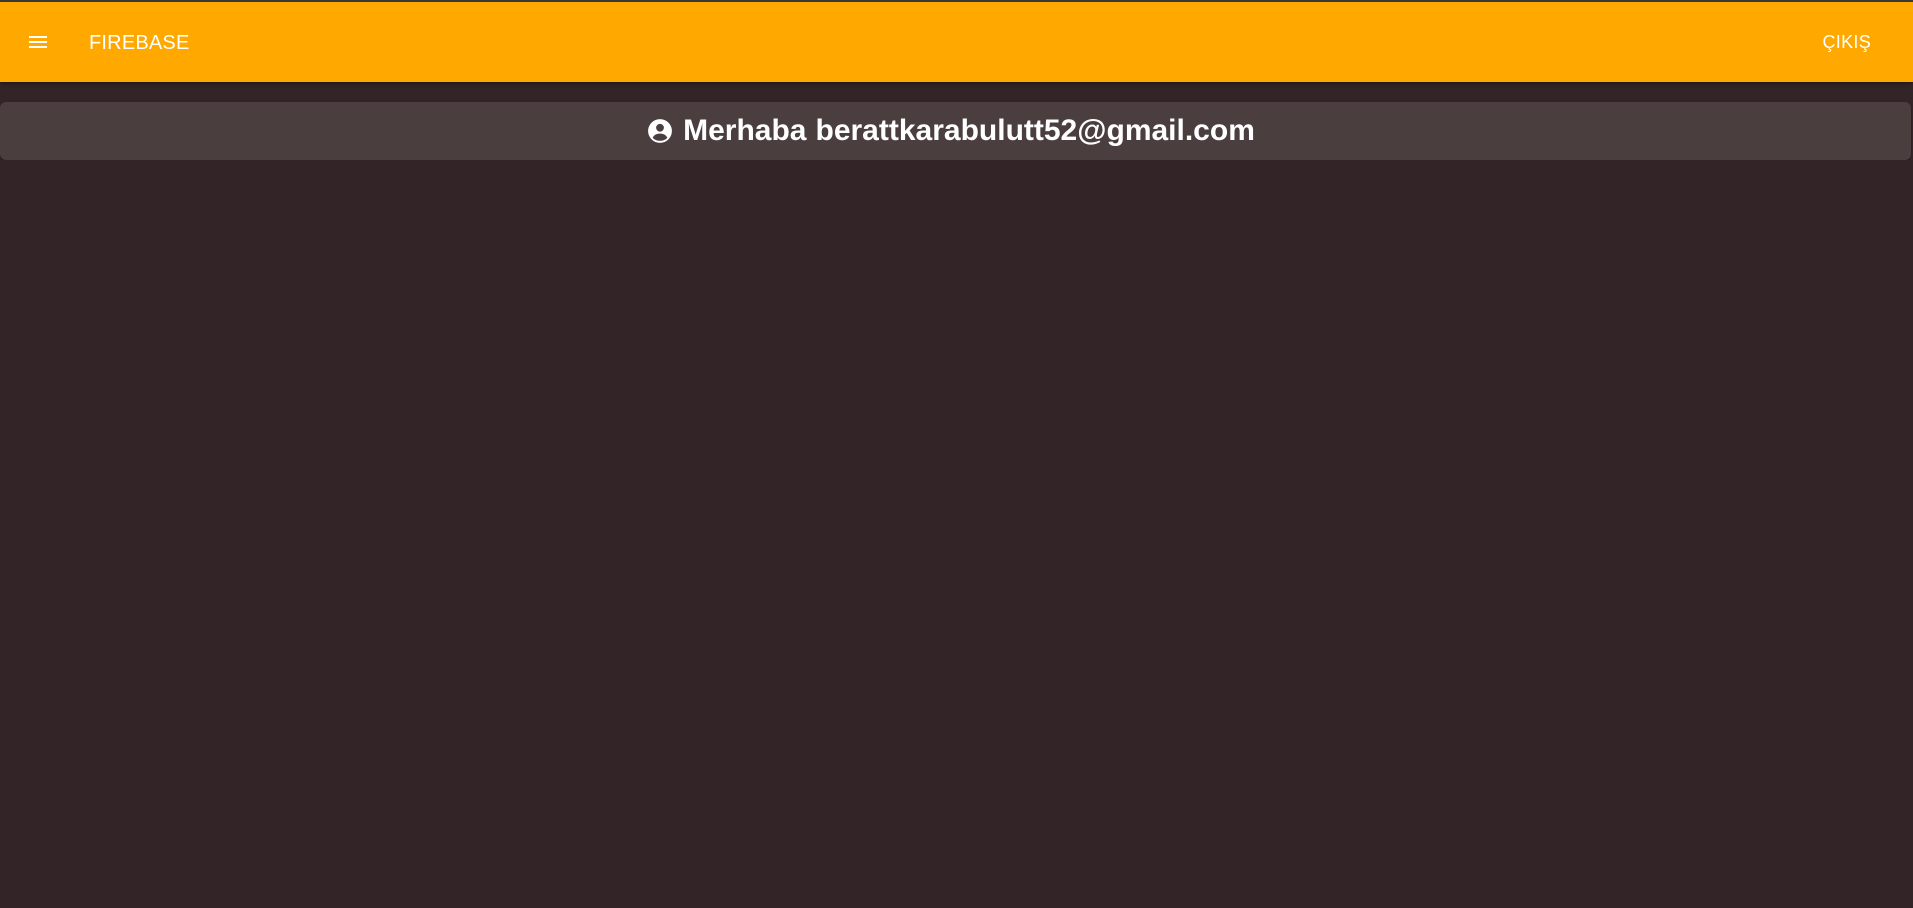 This screenshot has height=908, width=1913. I want to click on menu-icon, so click(38, 42).